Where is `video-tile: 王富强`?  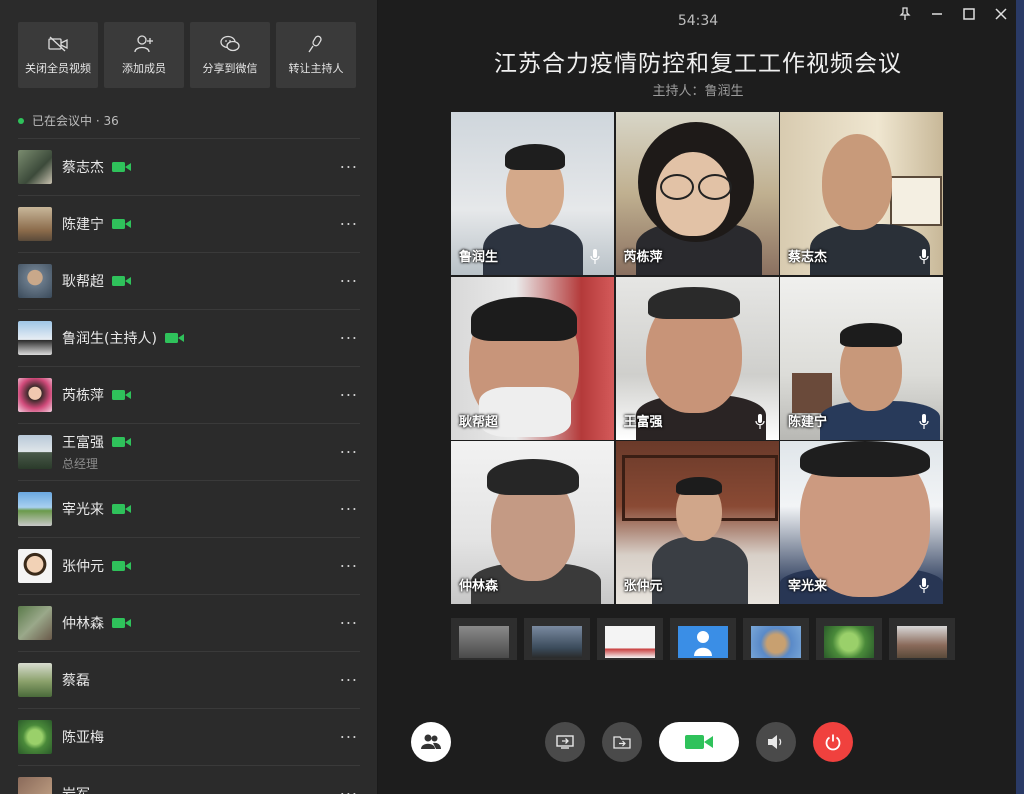
video-tile: 王富强 is located at coordinates (697, 358).